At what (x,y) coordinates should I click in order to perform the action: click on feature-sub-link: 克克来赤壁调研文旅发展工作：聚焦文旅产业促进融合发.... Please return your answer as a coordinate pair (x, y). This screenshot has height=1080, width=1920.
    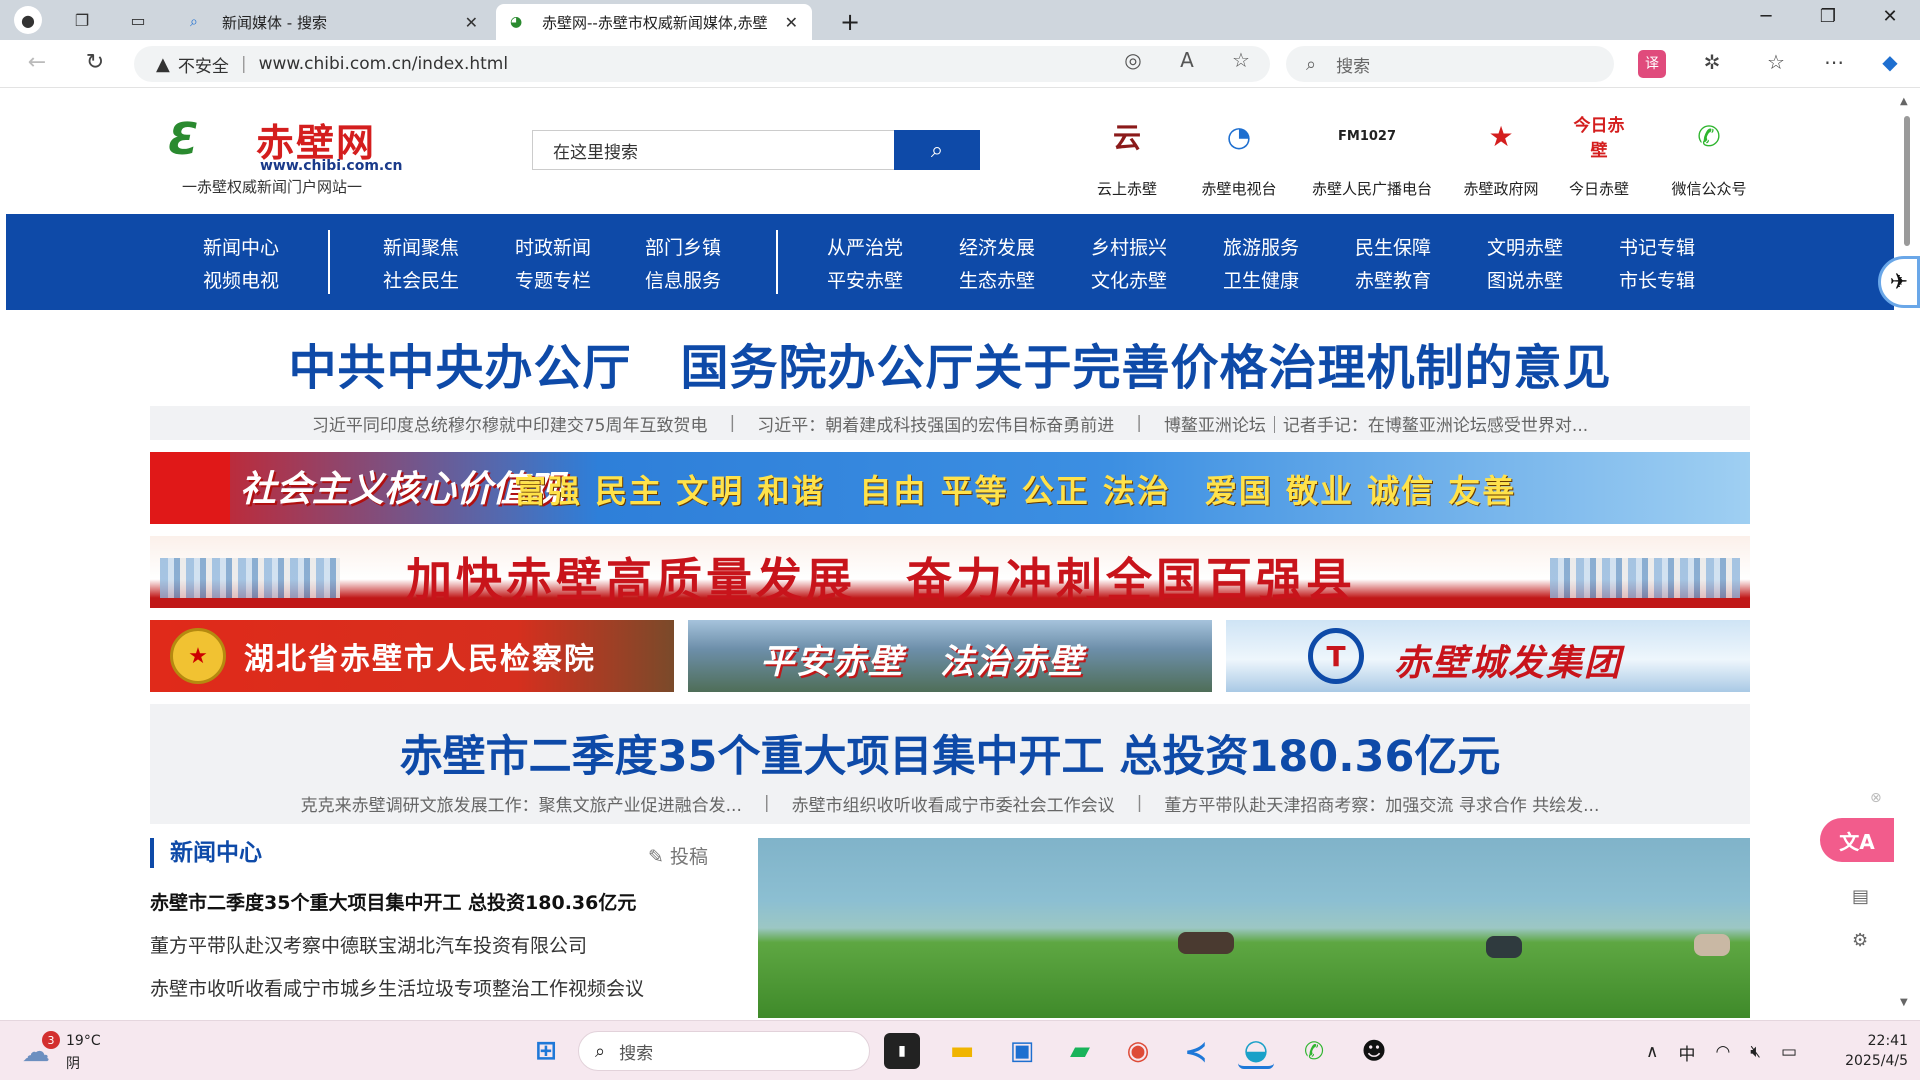
    Looking at the image, I should click on (521, 803).